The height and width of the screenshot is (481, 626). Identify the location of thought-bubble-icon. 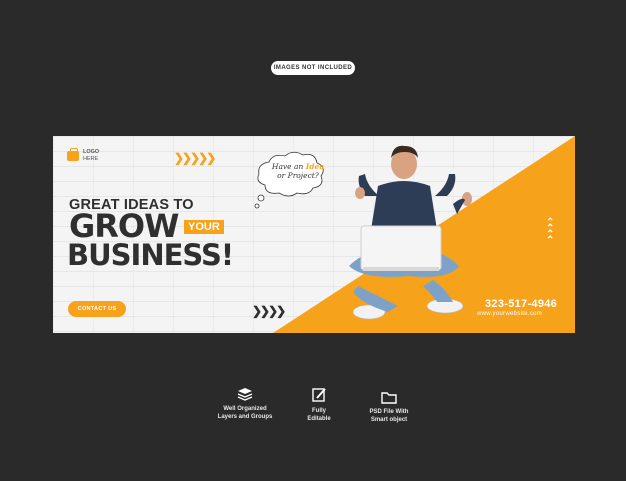
(289, 180).